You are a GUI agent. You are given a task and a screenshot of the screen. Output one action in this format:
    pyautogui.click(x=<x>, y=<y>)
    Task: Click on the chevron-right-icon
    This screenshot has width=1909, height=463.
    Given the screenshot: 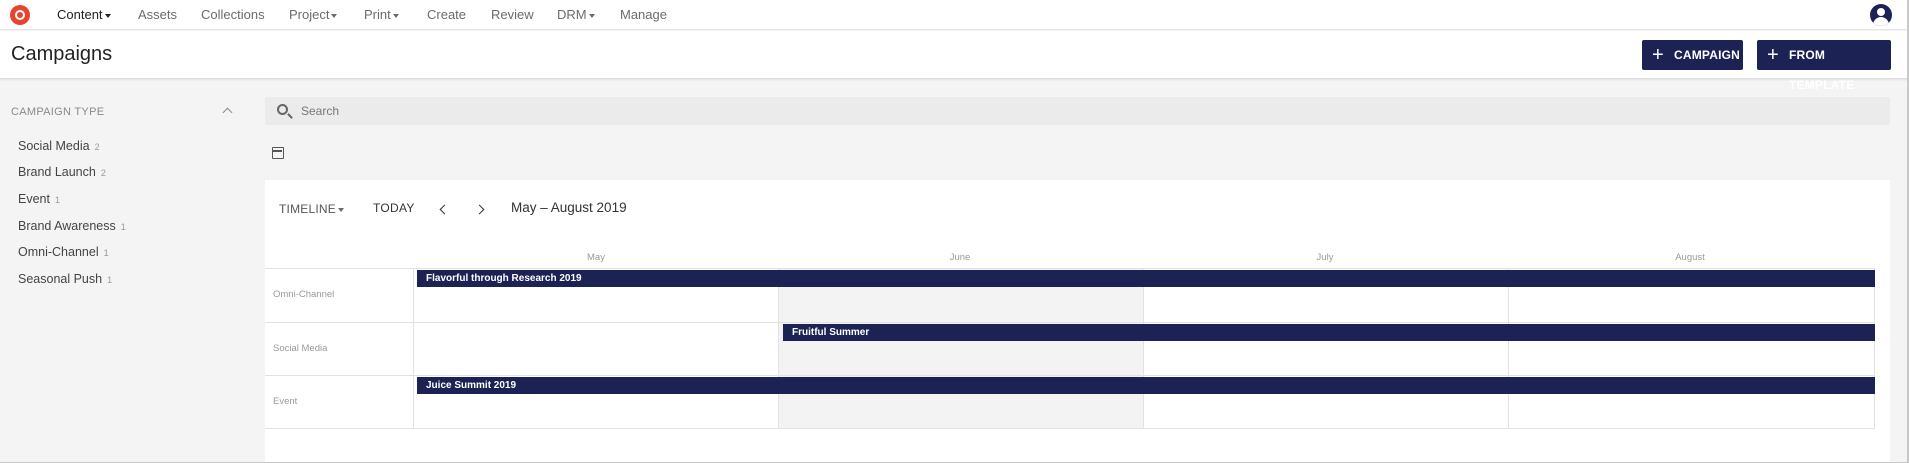 What is the action you would take?
    pyautogui.click(x=479, y=209)
    